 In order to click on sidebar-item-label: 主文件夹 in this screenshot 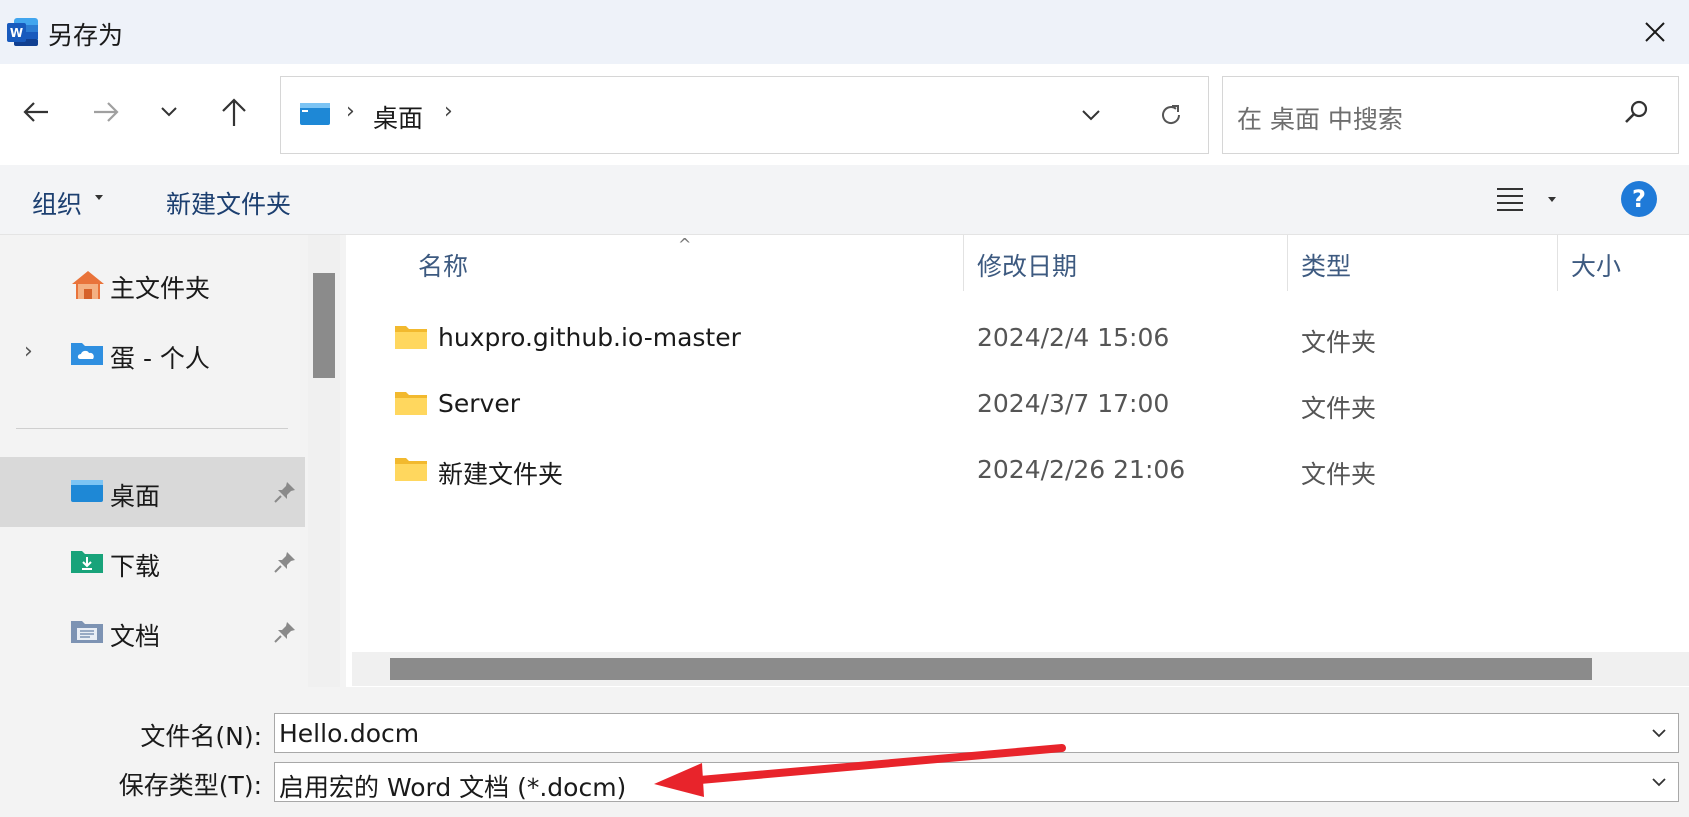, I will do `click(160, 288)`.